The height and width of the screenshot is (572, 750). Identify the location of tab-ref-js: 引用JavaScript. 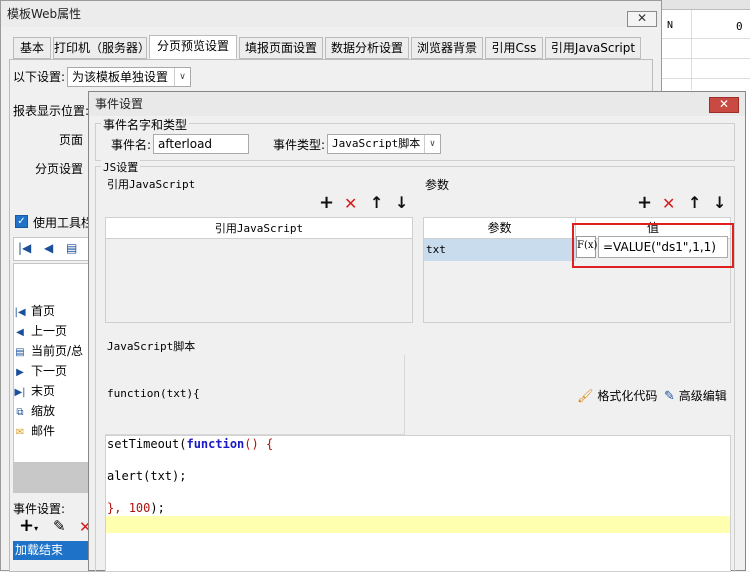
(593, 48).